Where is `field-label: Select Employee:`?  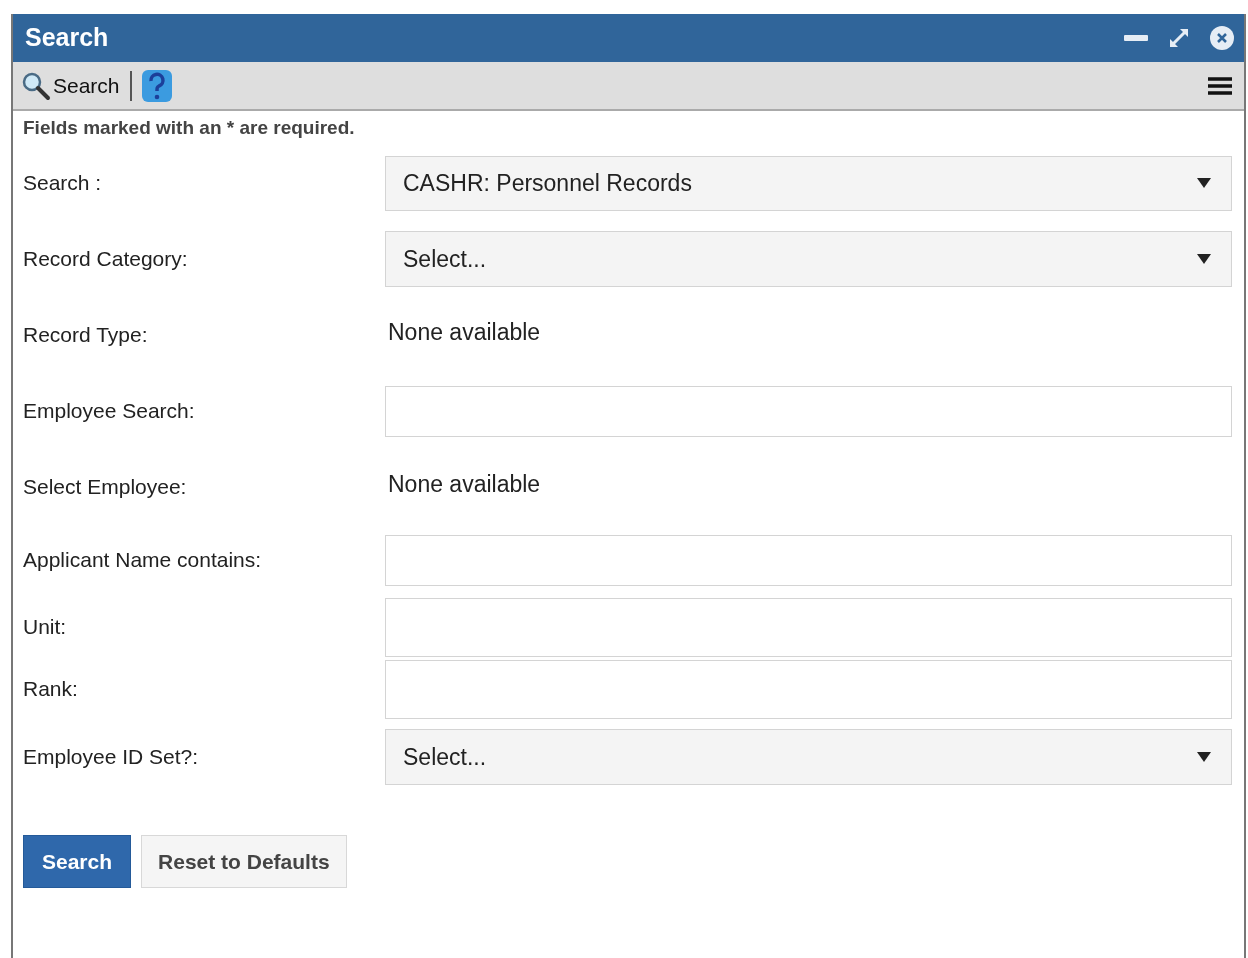 field-label: Select Employee: is located at coordinates (105, 487).